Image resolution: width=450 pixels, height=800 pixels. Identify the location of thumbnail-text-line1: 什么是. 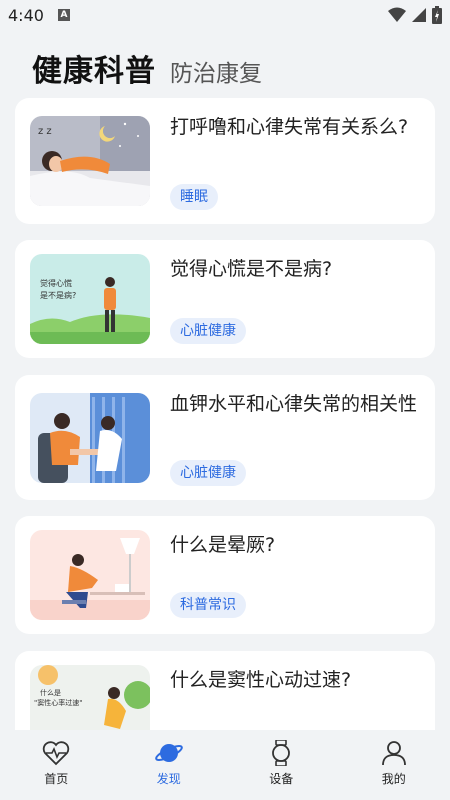
(50, 692).